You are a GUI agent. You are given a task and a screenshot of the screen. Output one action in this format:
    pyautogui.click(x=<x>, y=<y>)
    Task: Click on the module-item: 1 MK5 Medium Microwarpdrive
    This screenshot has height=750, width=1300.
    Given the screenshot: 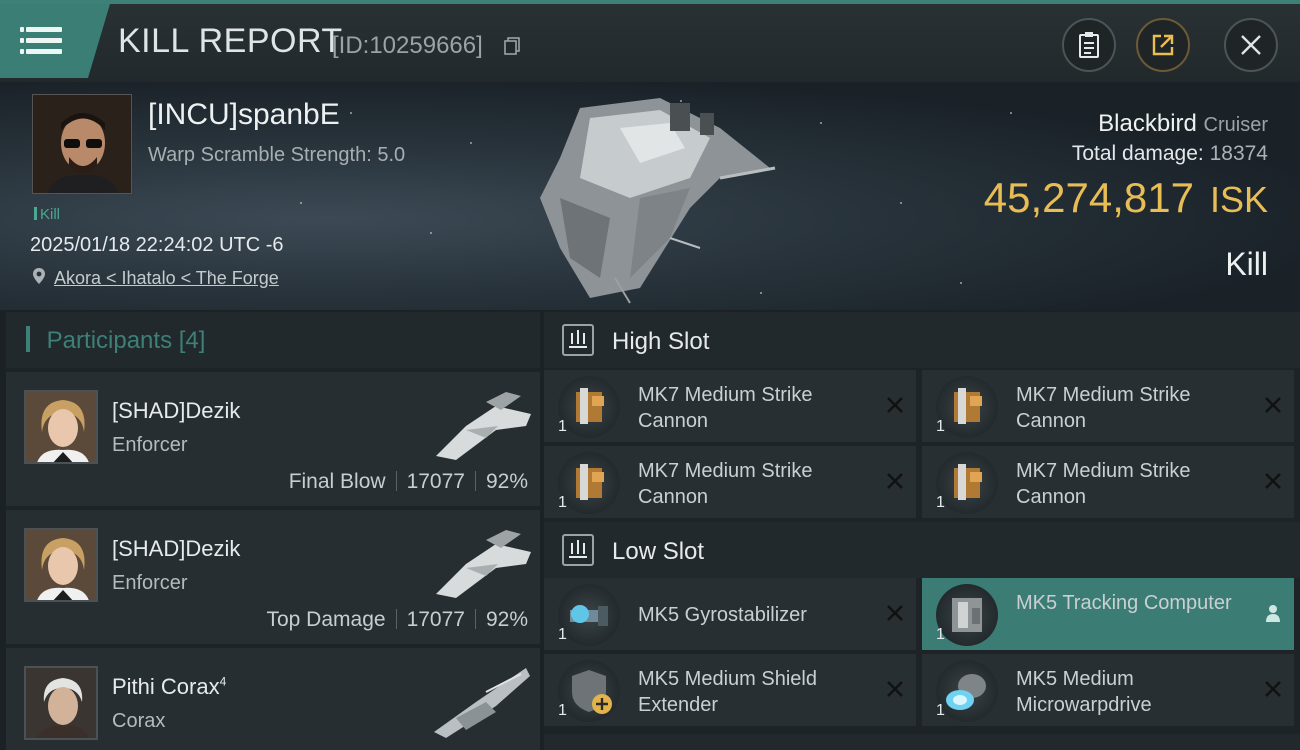 What is the action you would take?
    pyautogui.click(x=1108, y=690)
    